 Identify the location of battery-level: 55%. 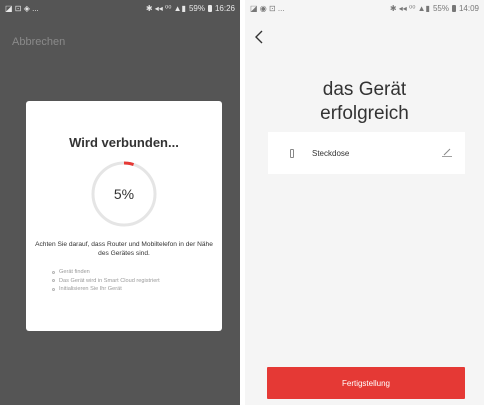
(440, 8).